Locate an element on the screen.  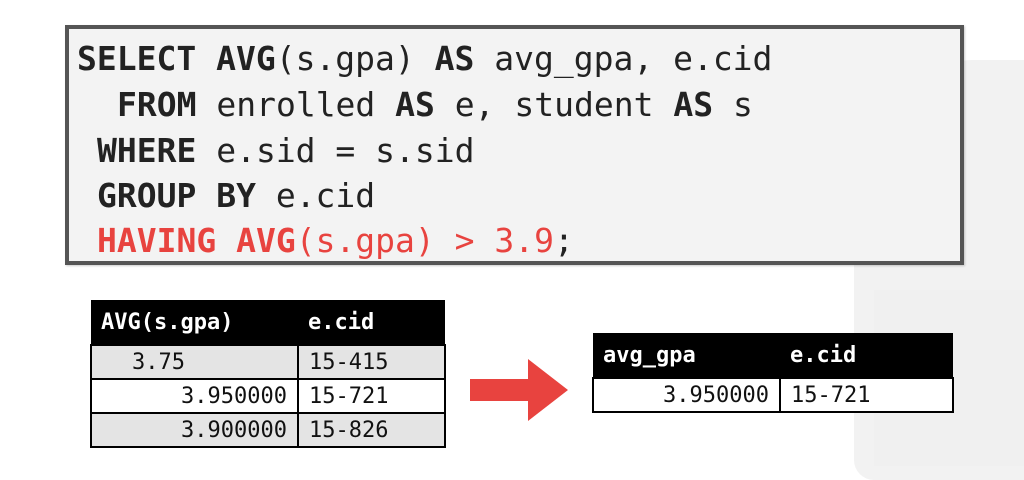
sql-line-group-by: GROUP BY e.cid is located at coordinates (236, 196).